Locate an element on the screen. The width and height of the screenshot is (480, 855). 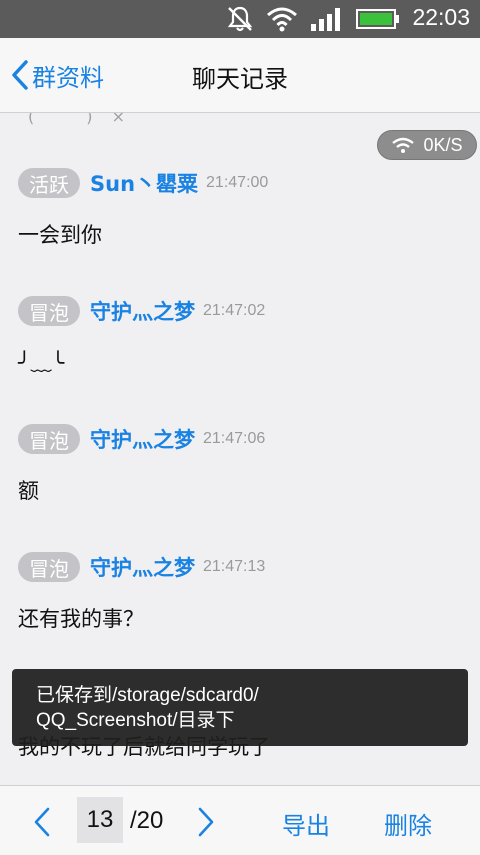
toast-line-2: QQ_Screenshot/目录下 is located at coordinates (135, 720).